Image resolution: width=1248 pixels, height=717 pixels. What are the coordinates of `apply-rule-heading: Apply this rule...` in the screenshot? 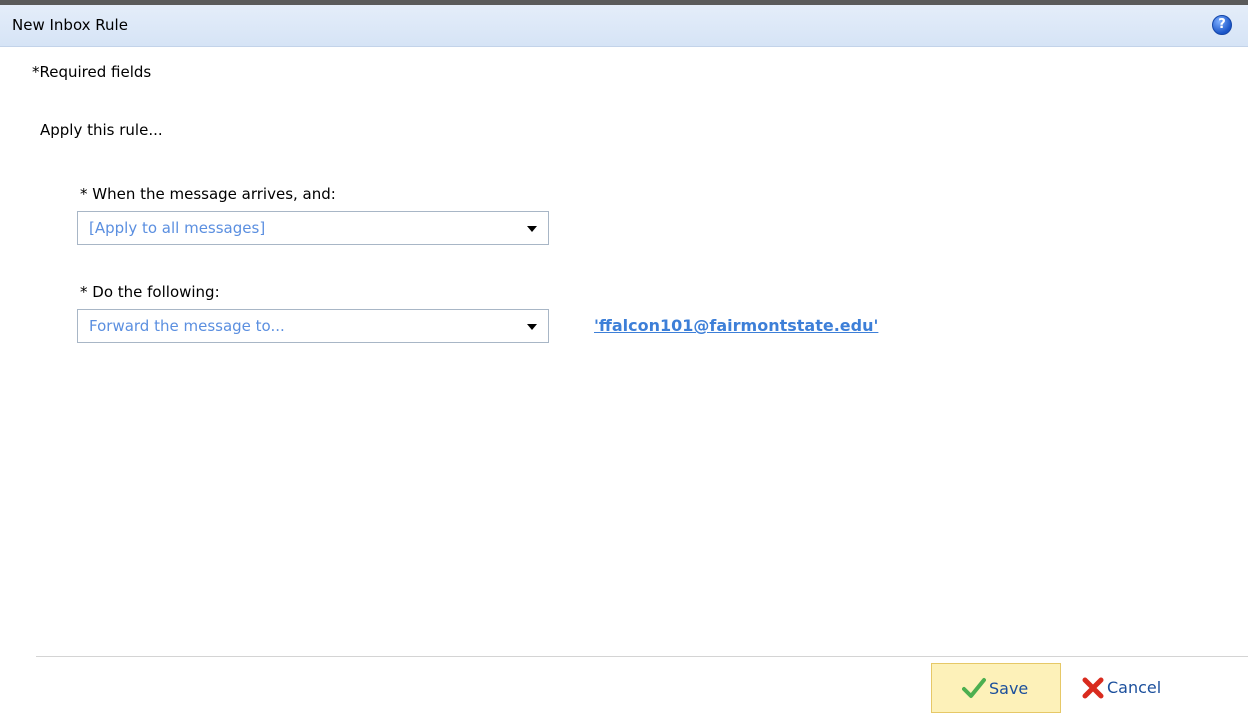 It's located at (101, 130).